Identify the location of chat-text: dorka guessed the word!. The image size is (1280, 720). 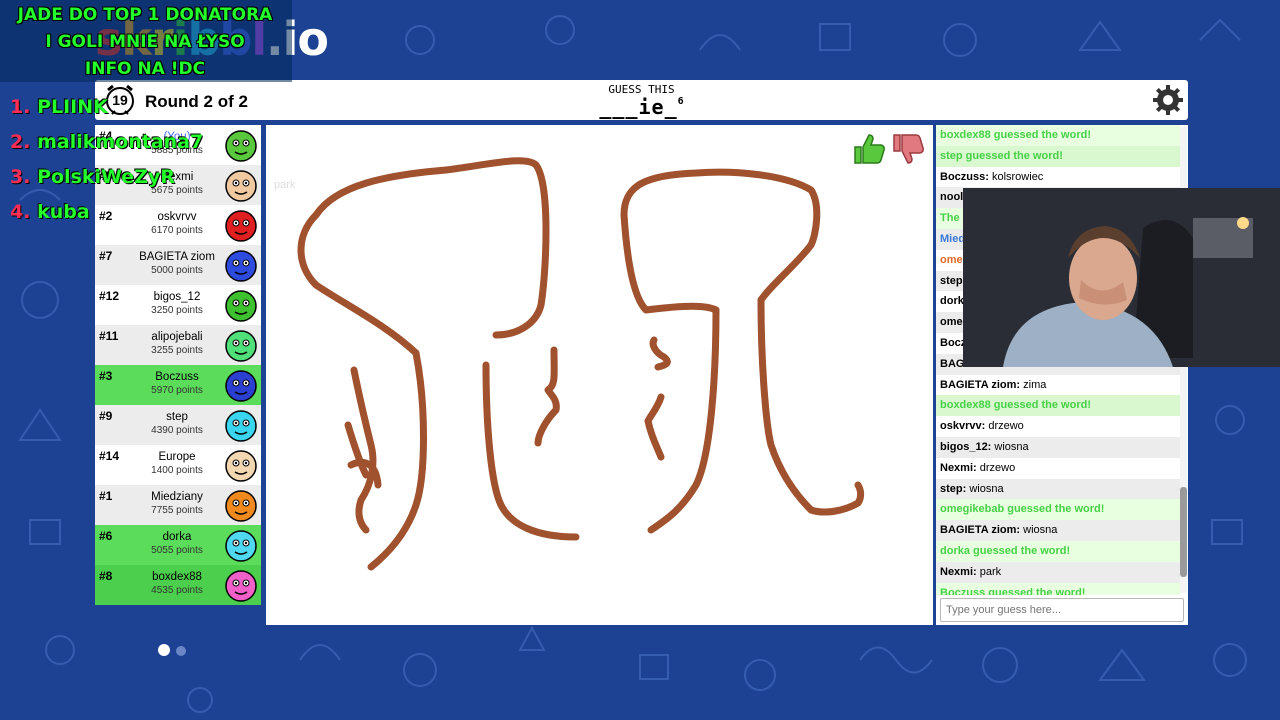
(1005, 550).